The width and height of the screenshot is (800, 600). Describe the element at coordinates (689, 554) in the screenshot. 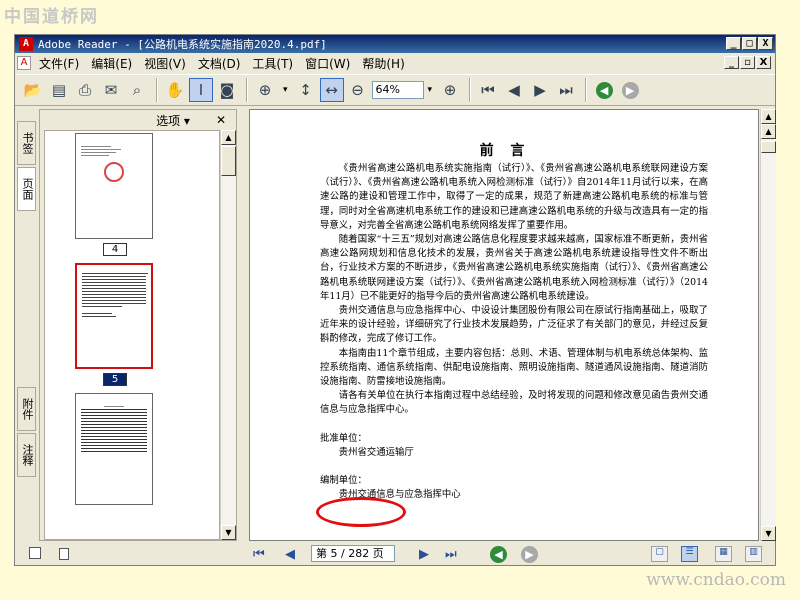

I see `continuous-view-icon: ☰` at that location.